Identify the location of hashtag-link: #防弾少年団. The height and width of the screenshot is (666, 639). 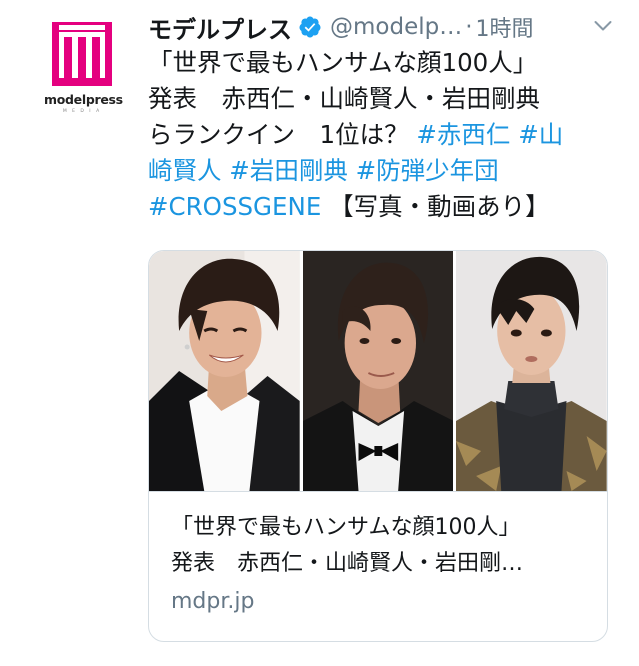
(427, 170).